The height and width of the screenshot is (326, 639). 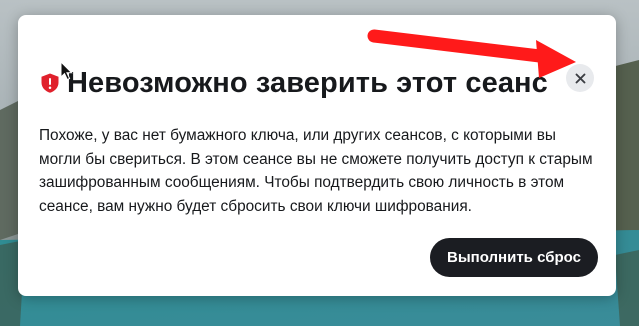 I want to click on shield-alert-icon, so click(x=50, y=83).